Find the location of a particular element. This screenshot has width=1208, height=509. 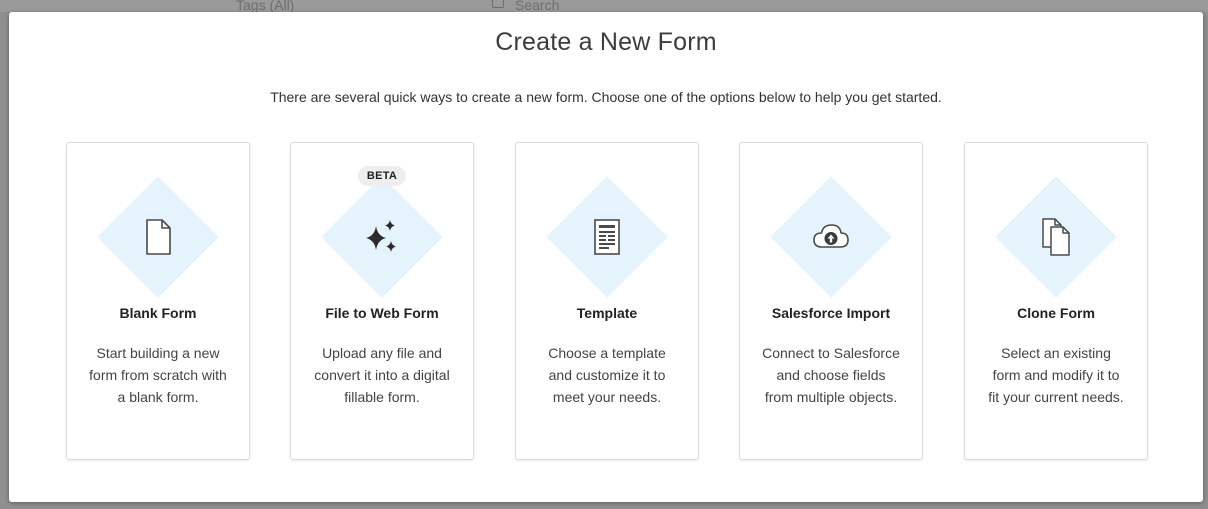

template-document-icon is located at coordinates (607, 237).